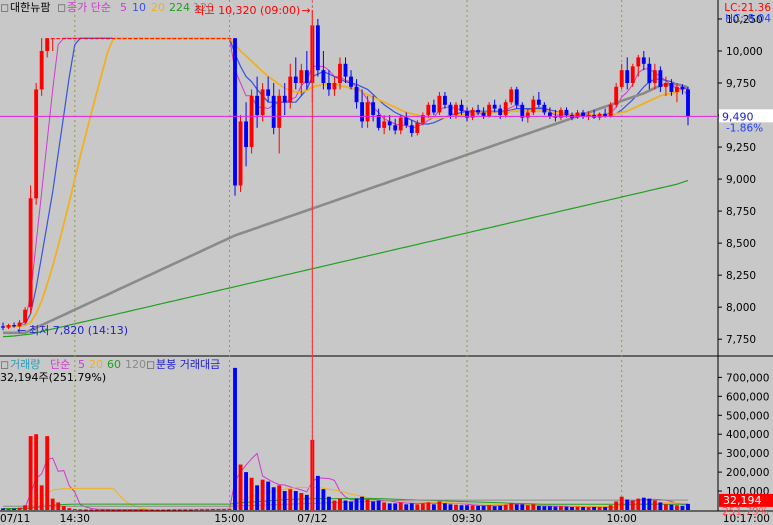 This screenshot has width=773, height=525. Describe the element at coordinates (96, 364) in the screenshot. I see `volume-ma-period-20: 20` at that location.